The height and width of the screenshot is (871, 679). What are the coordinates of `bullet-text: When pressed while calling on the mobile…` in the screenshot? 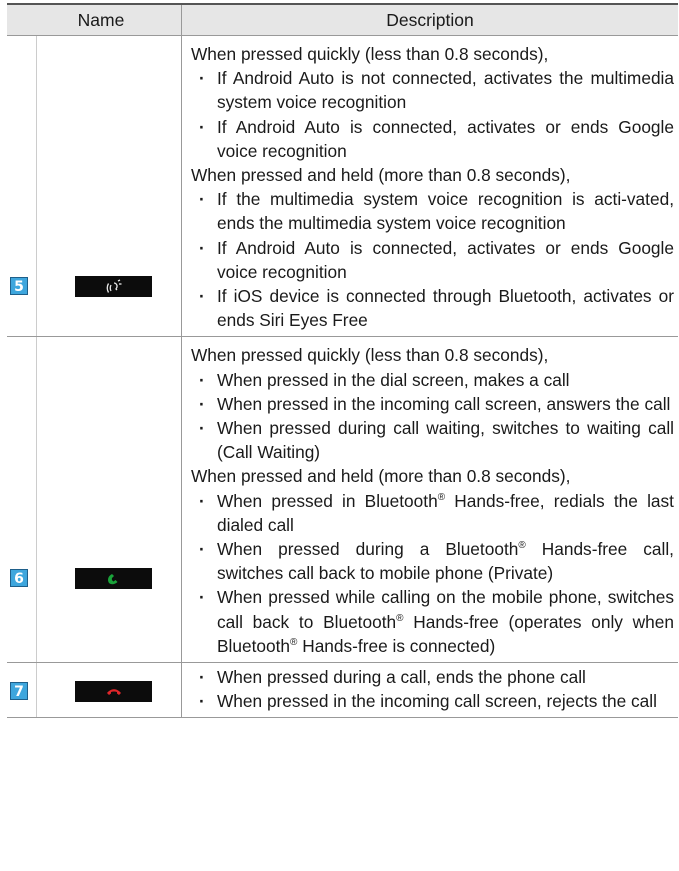 It's located at (445, 621).